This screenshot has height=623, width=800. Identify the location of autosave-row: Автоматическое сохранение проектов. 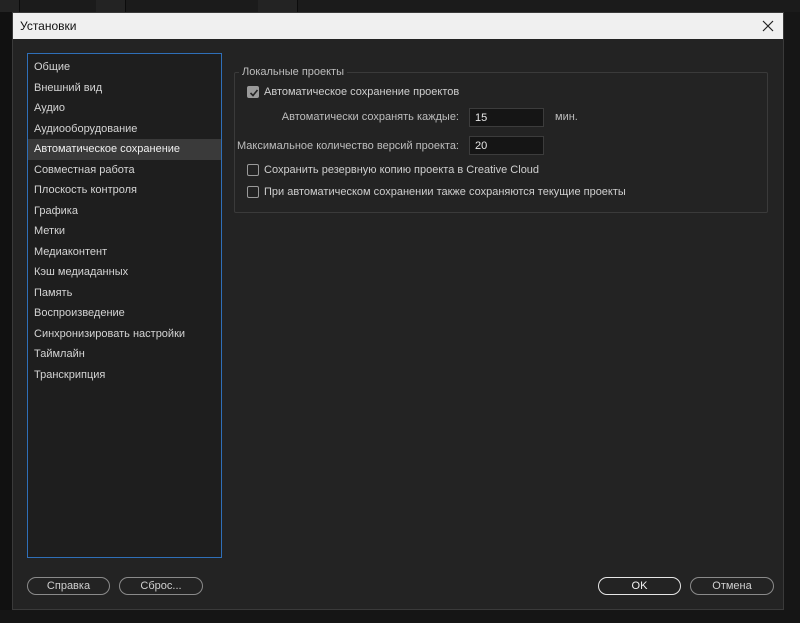
(353, 92).